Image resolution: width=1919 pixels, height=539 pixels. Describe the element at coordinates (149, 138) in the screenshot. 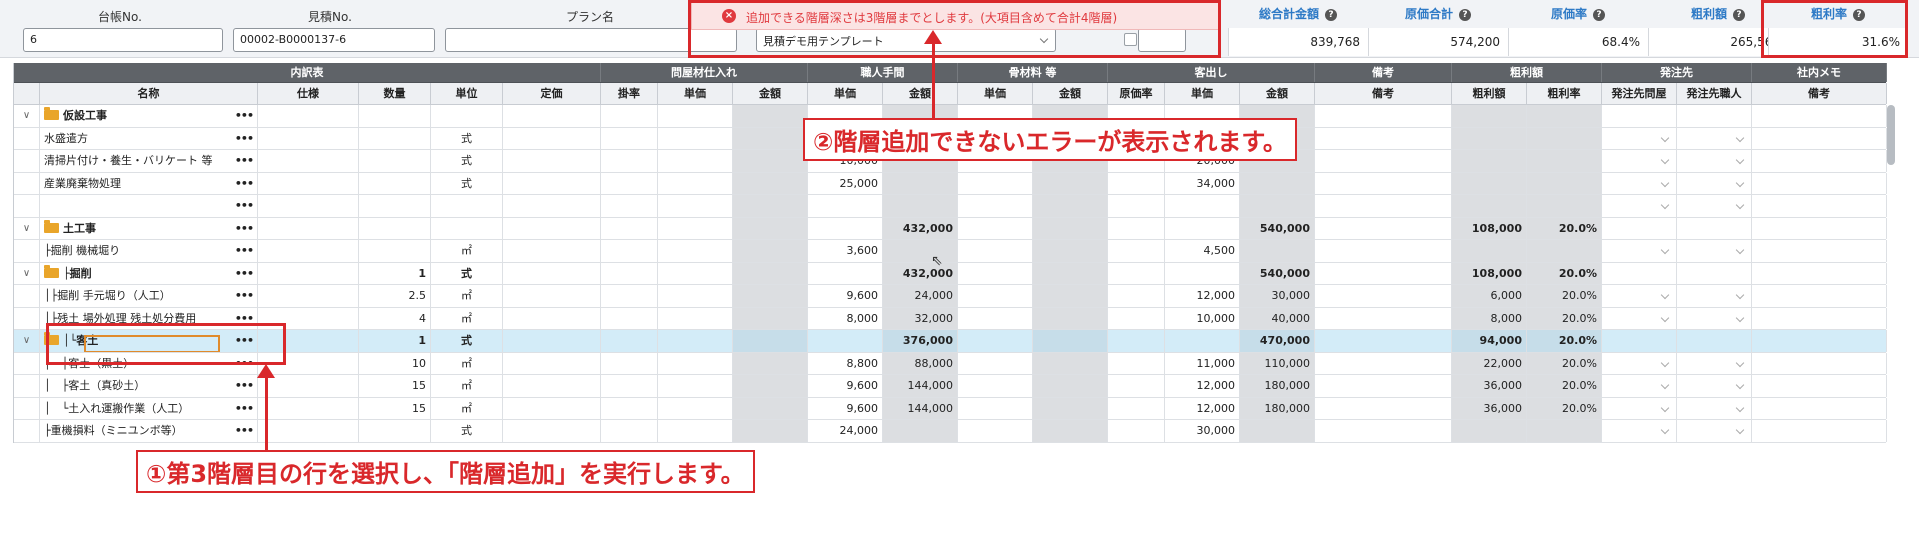

I see `name-cell: 水盛遣方 •••` at that location.